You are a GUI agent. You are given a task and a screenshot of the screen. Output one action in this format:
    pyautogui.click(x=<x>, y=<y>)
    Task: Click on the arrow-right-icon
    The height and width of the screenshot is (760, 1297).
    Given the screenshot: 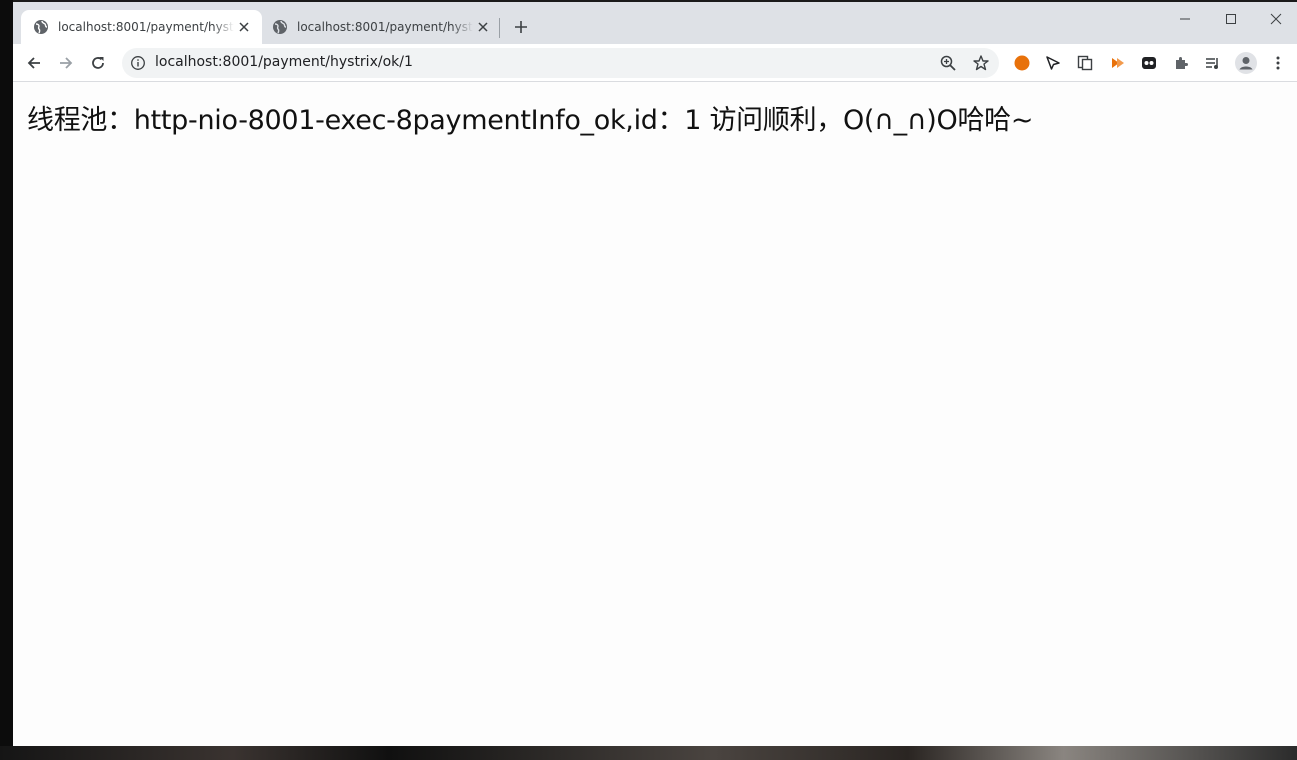 What is the action you would take?
    pyautogui.click(x=66, y=63)
    